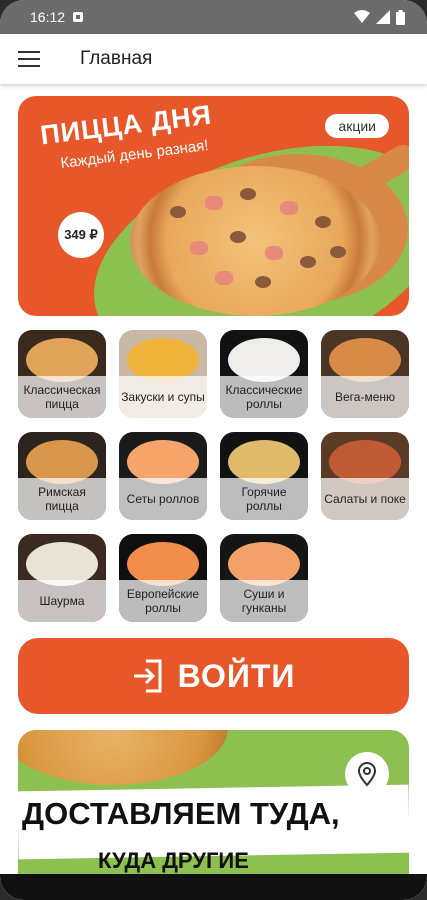 The height and width of the screenshot is (900, 427). Describe the element at coordinates (264, 476) in the screenshot. I see `category-tile: Горячие роллы` at that location.